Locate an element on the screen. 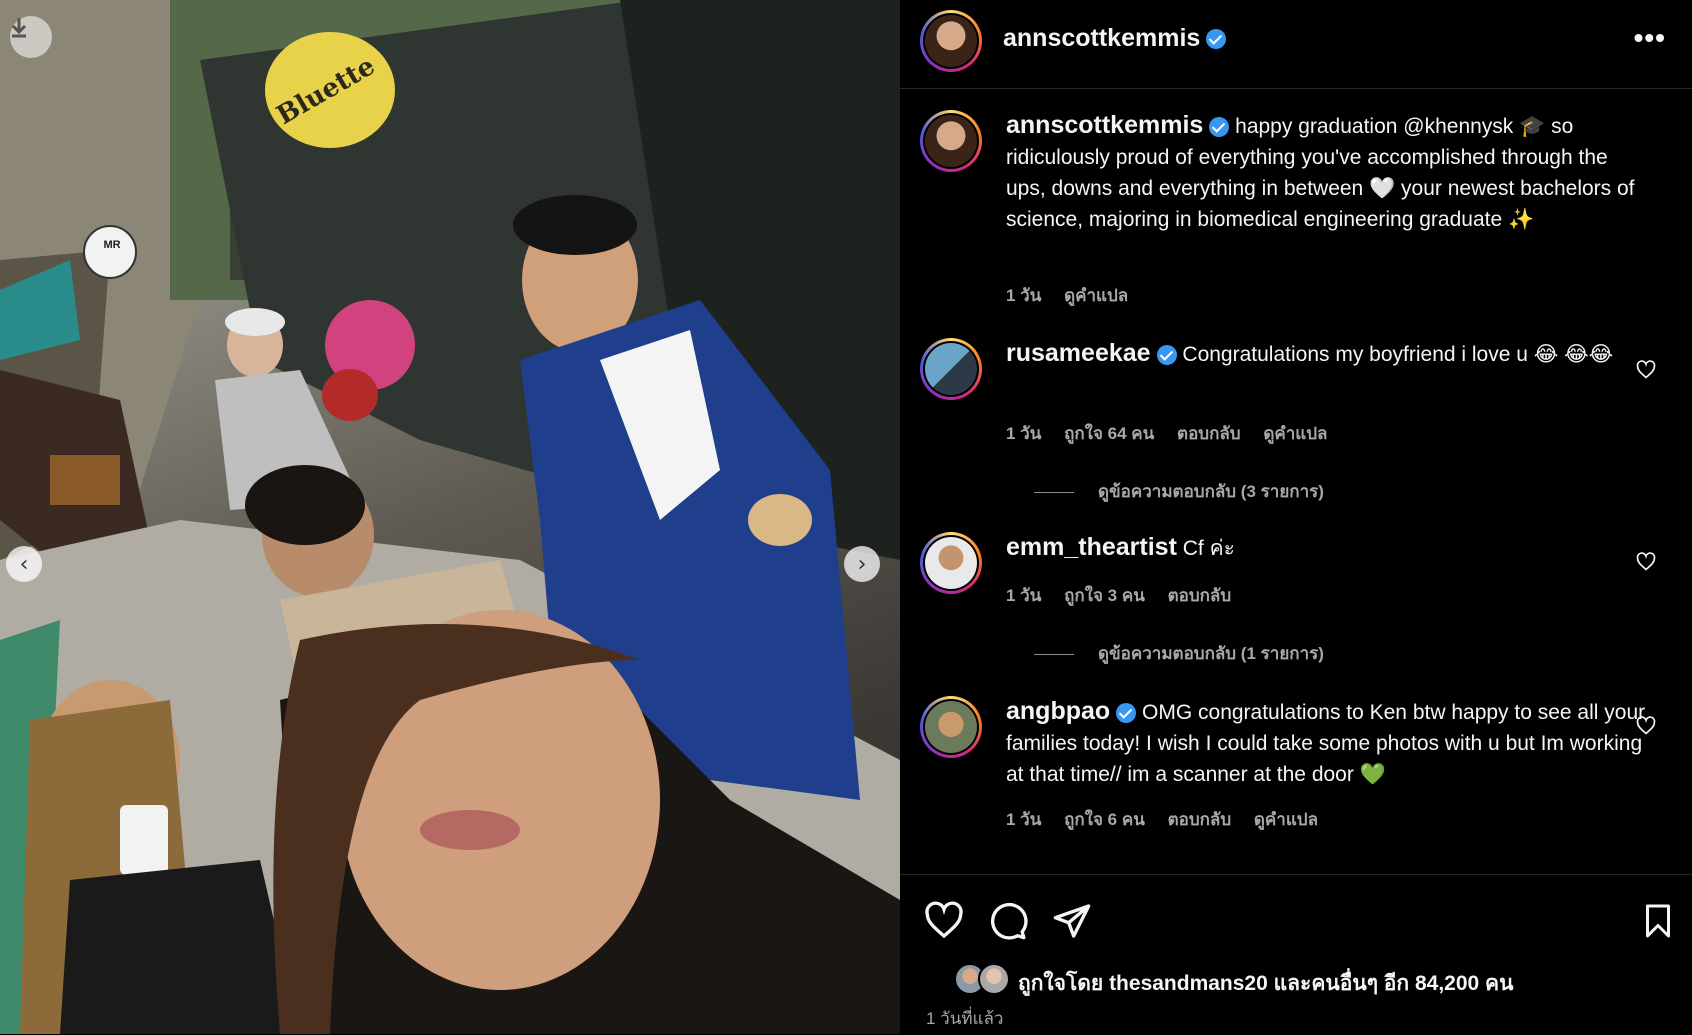  download-arrow-icon is located at coordinates (31, 37).